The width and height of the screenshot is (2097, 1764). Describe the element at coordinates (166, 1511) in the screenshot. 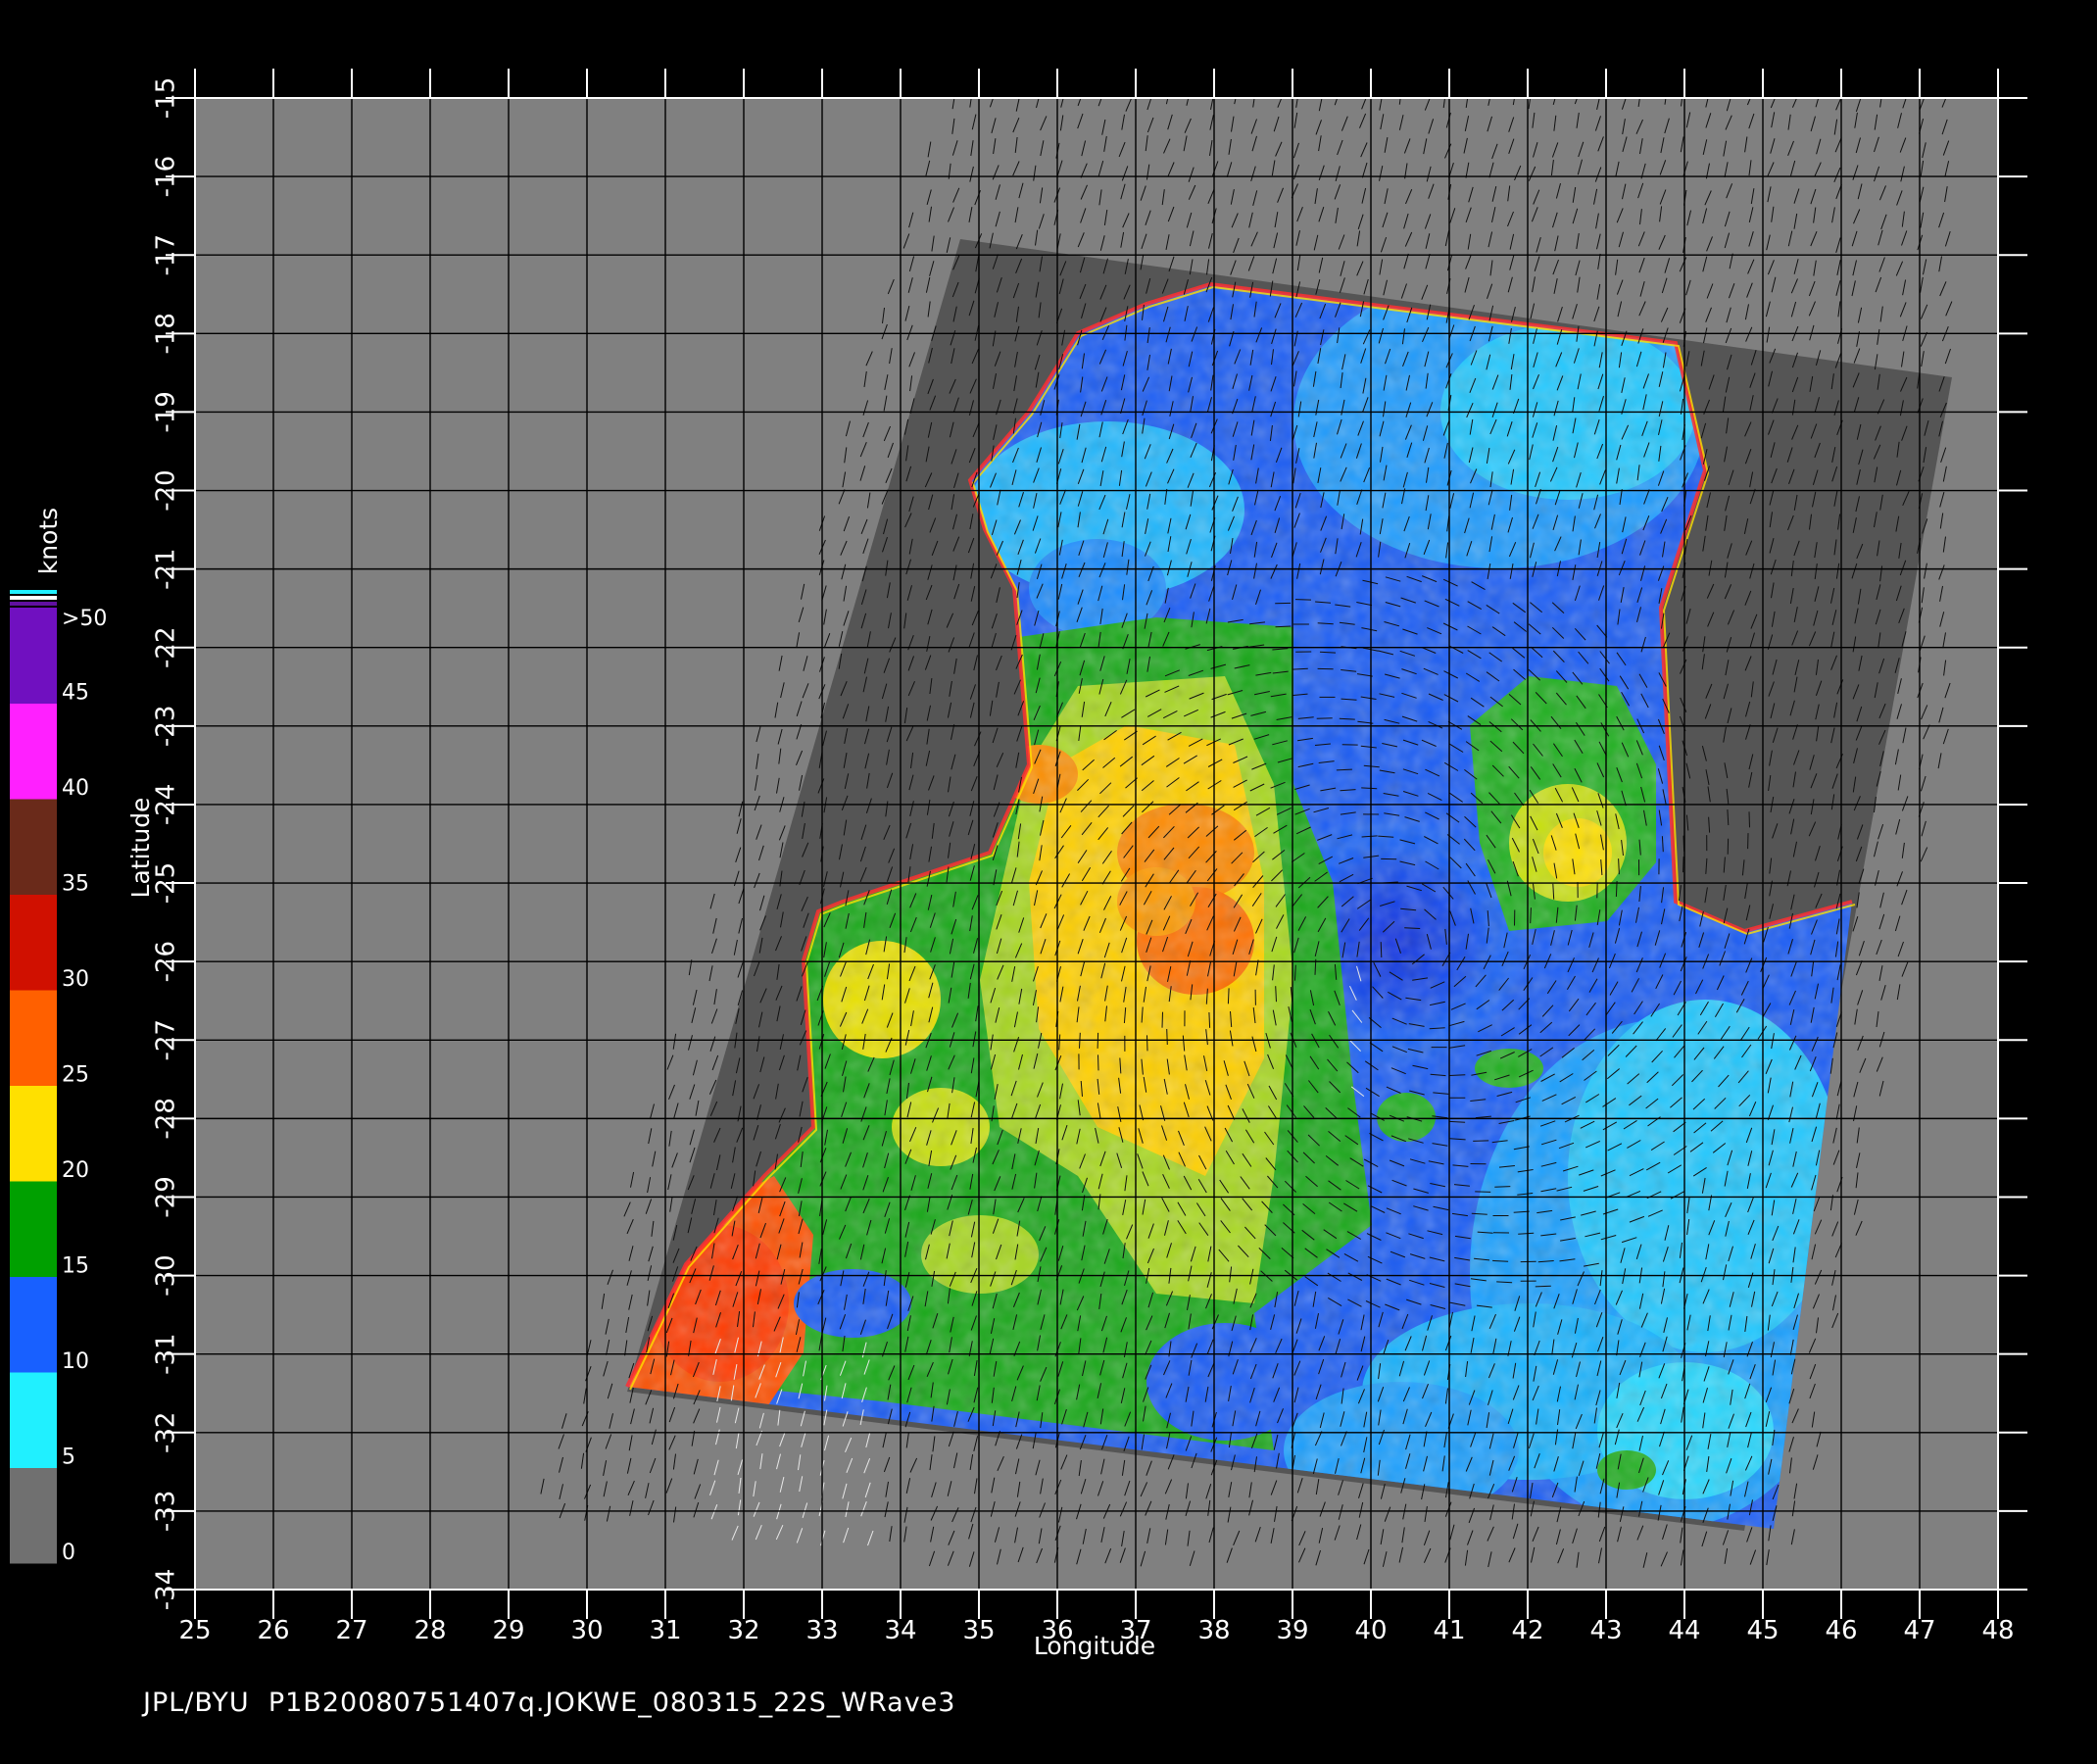

I see `lat-tick-label: -33` at that location.